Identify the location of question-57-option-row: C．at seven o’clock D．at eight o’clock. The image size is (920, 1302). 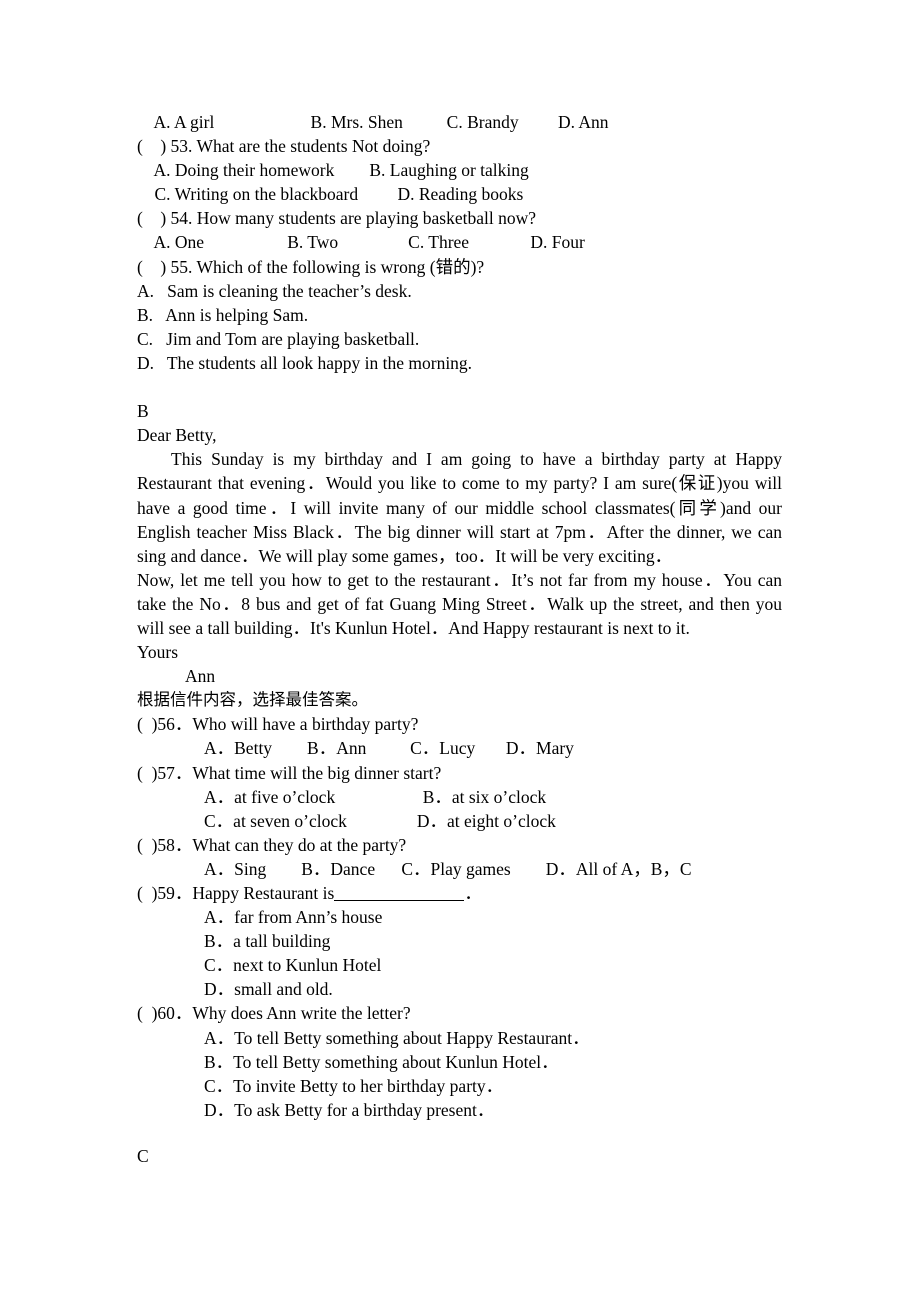
(380, 820).